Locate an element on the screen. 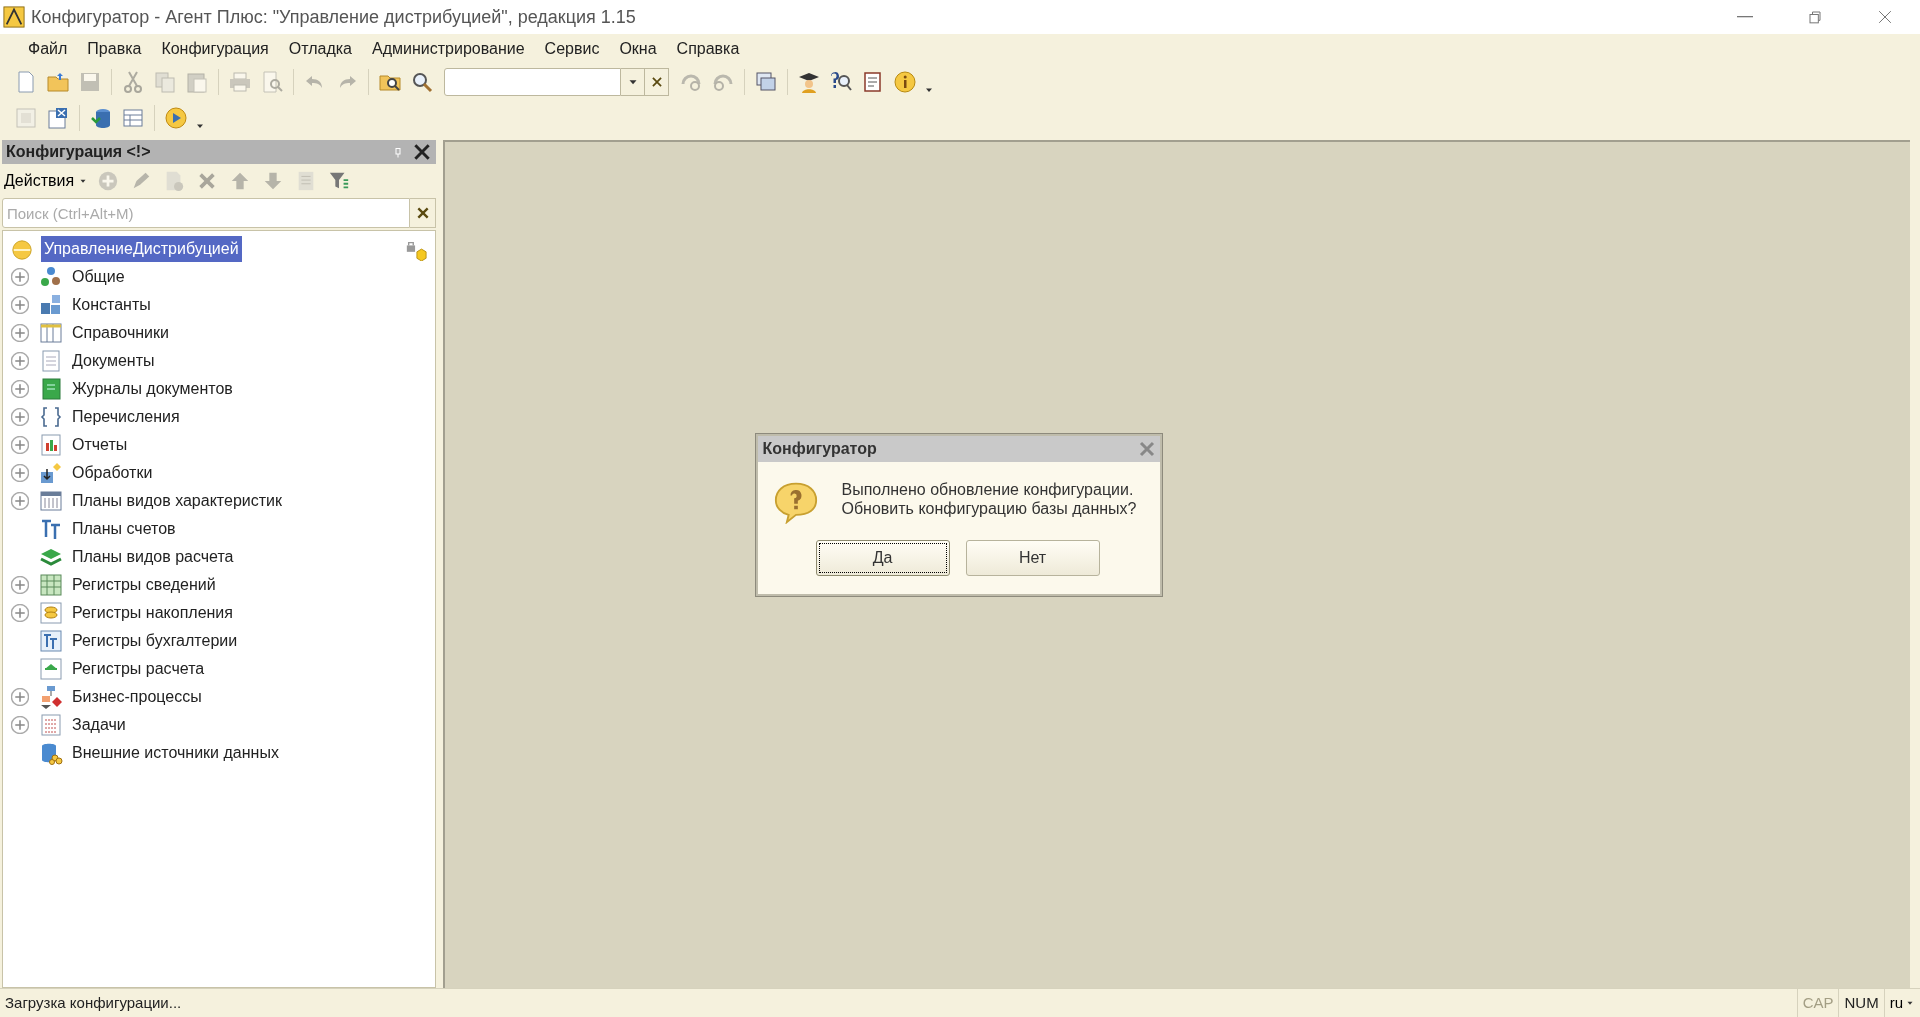  tree-item: УправлениеДистрибуцией is located at coordinates (141, 249).